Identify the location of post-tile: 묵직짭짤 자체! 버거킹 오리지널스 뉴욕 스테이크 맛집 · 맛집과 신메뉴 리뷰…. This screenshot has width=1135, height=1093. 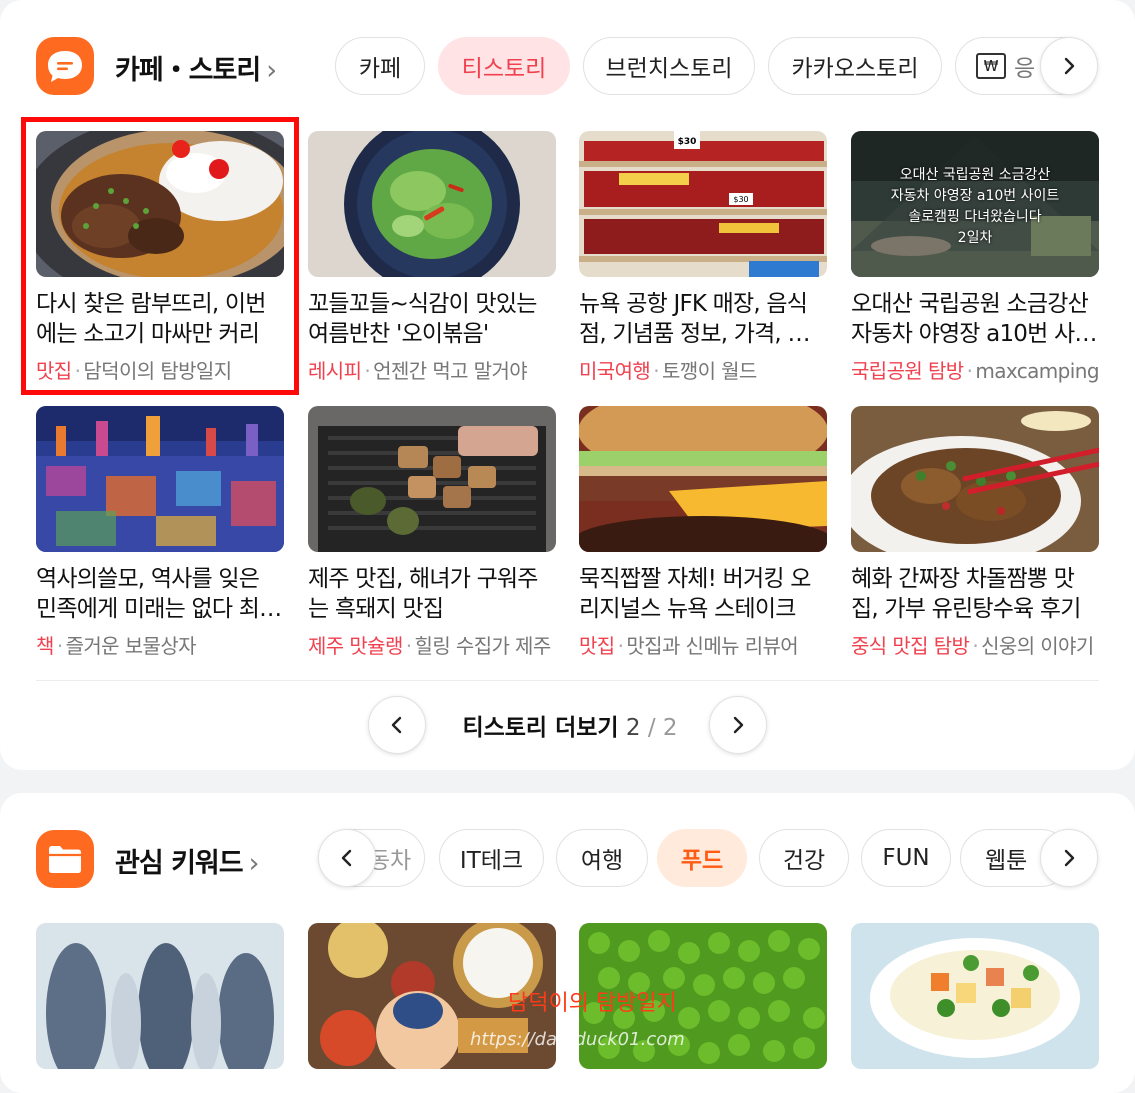
(703, 532).